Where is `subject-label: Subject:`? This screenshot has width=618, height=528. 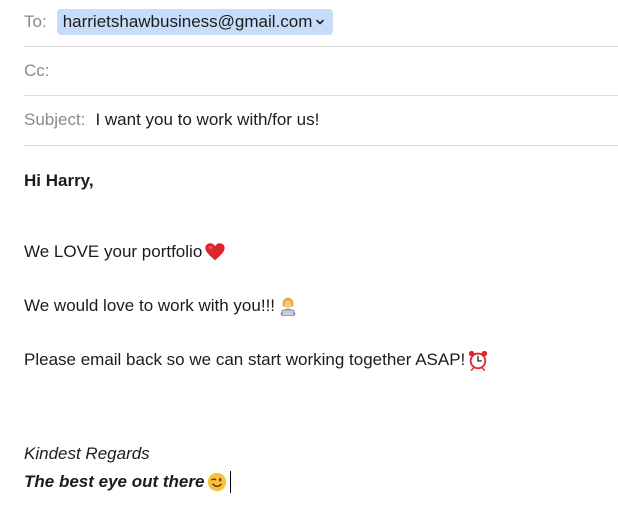 subject-label: Subject: is located at coordinates (55, 119).